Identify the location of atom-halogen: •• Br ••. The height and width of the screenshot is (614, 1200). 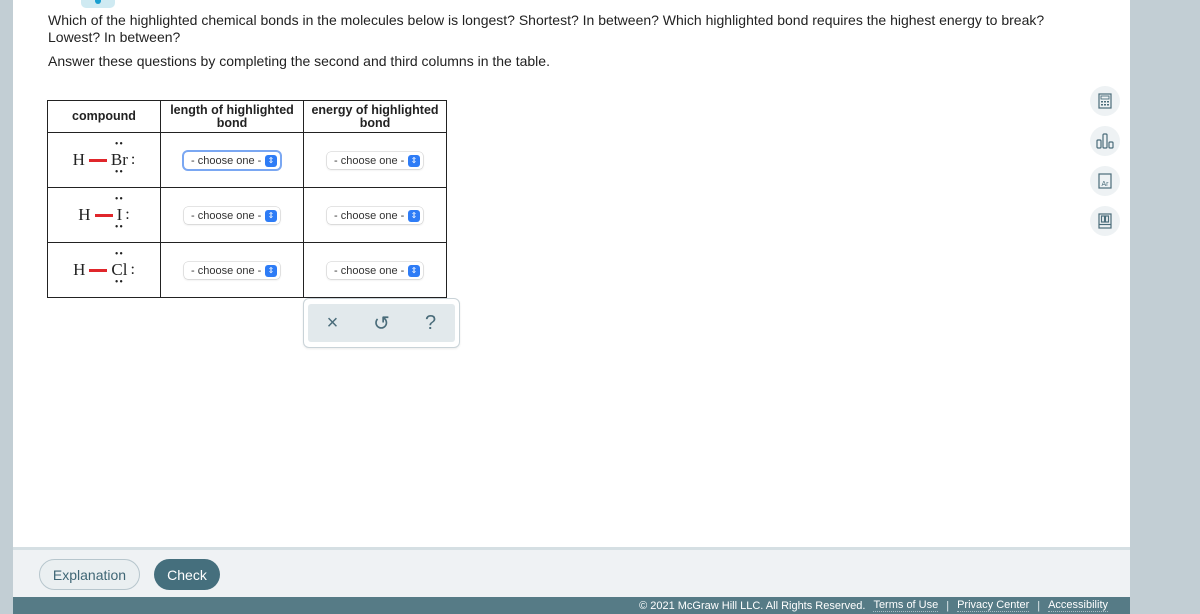
(119, 158).